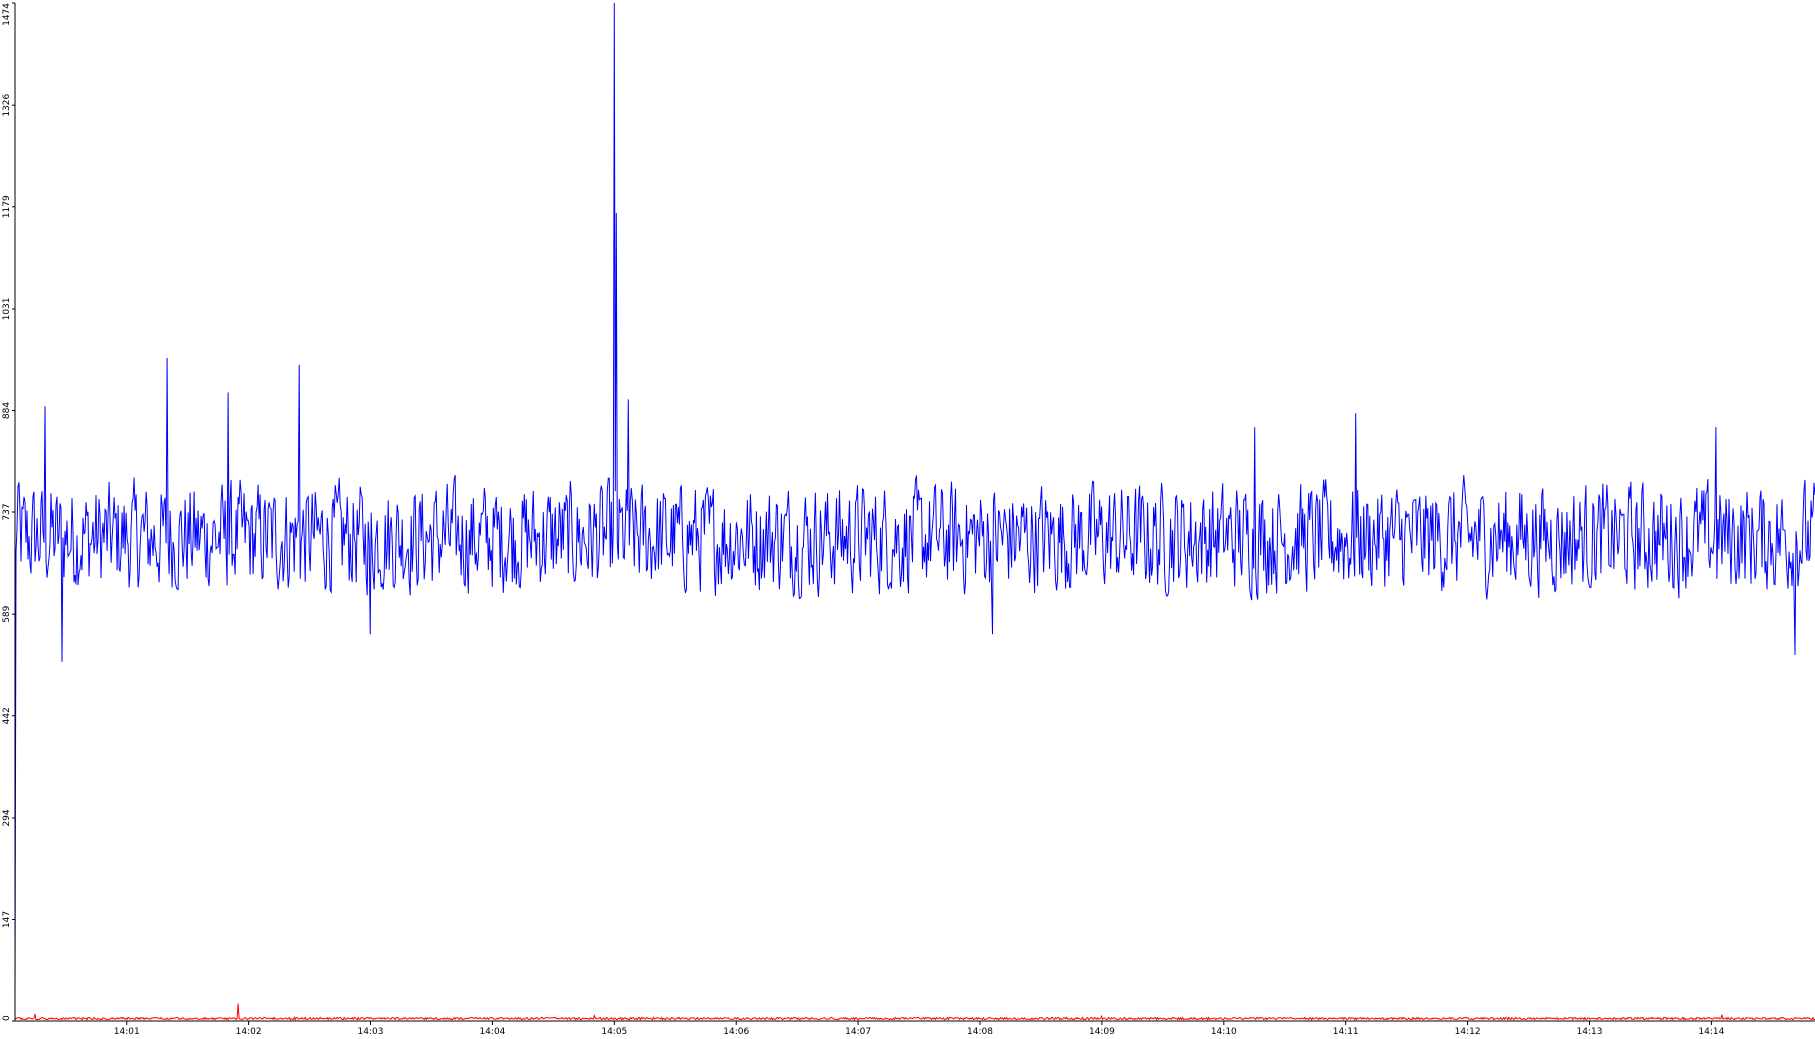 The width and height of the screenshot is (1815, 1039). I want to click on x-tick-label: 14:07, so click(858, 1032).